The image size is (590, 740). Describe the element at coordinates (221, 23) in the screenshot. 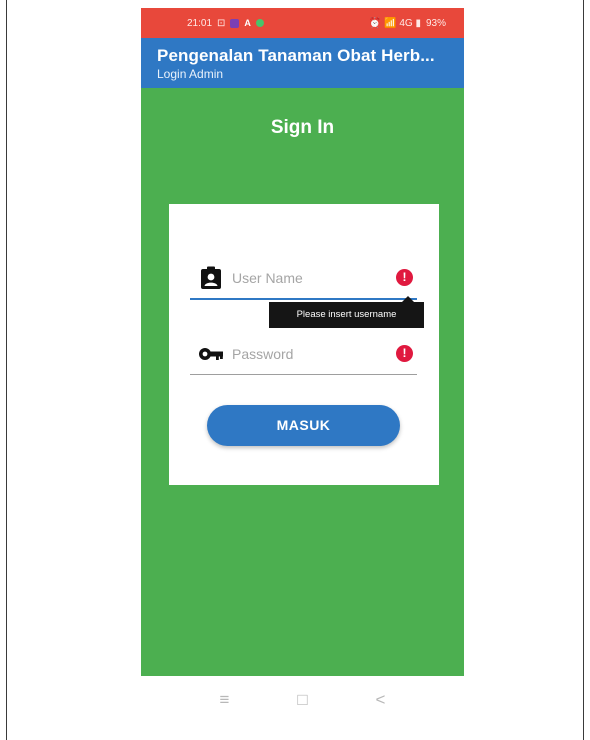

I see `status-left-glyph: ⊡` at that location.